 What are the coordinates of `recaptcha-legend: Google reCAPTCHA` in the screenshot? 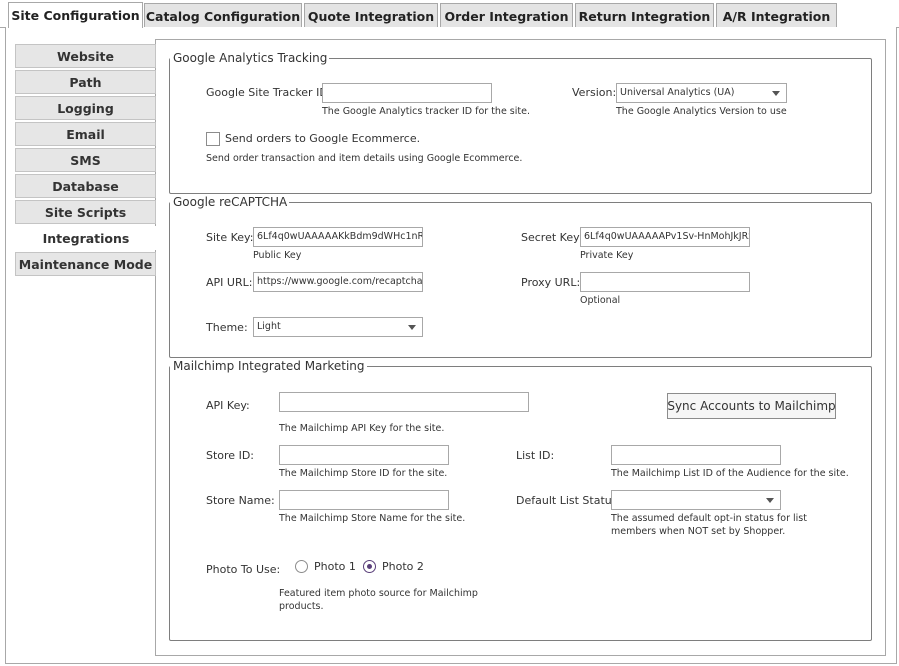 It's located at (230, 202).